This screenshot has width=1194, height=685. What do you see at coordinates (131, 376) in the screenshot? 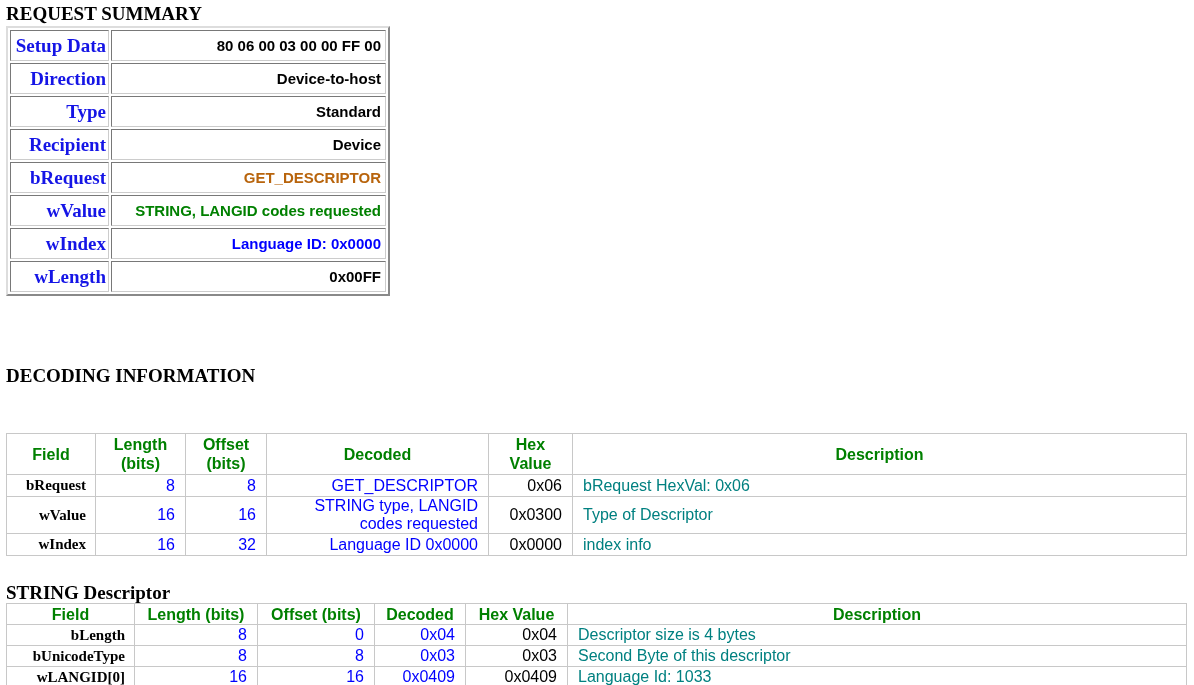
I see `section-title: DECODING INFORMATION` at bounding box center [131, 376].